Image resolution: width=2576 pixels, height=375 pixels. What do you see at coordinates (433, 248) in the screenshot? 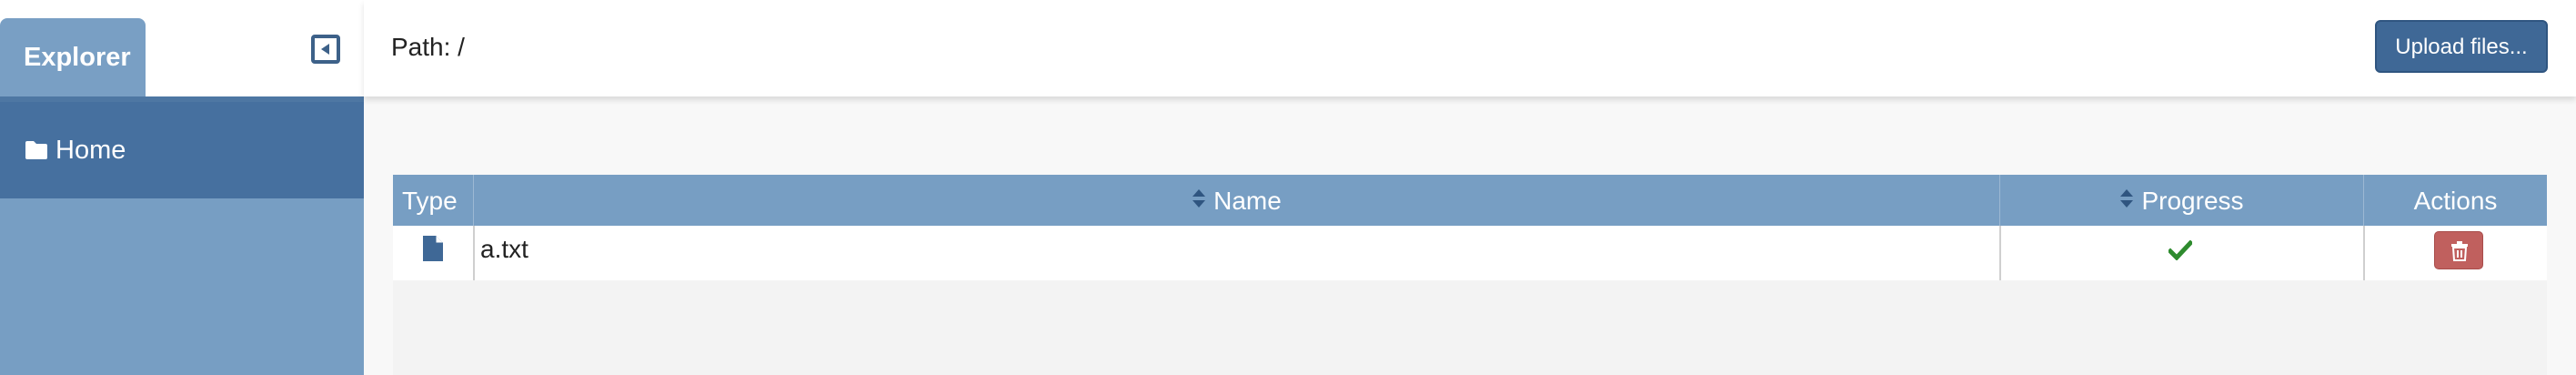
I see `file-icon` at bounding box center [433, 248].